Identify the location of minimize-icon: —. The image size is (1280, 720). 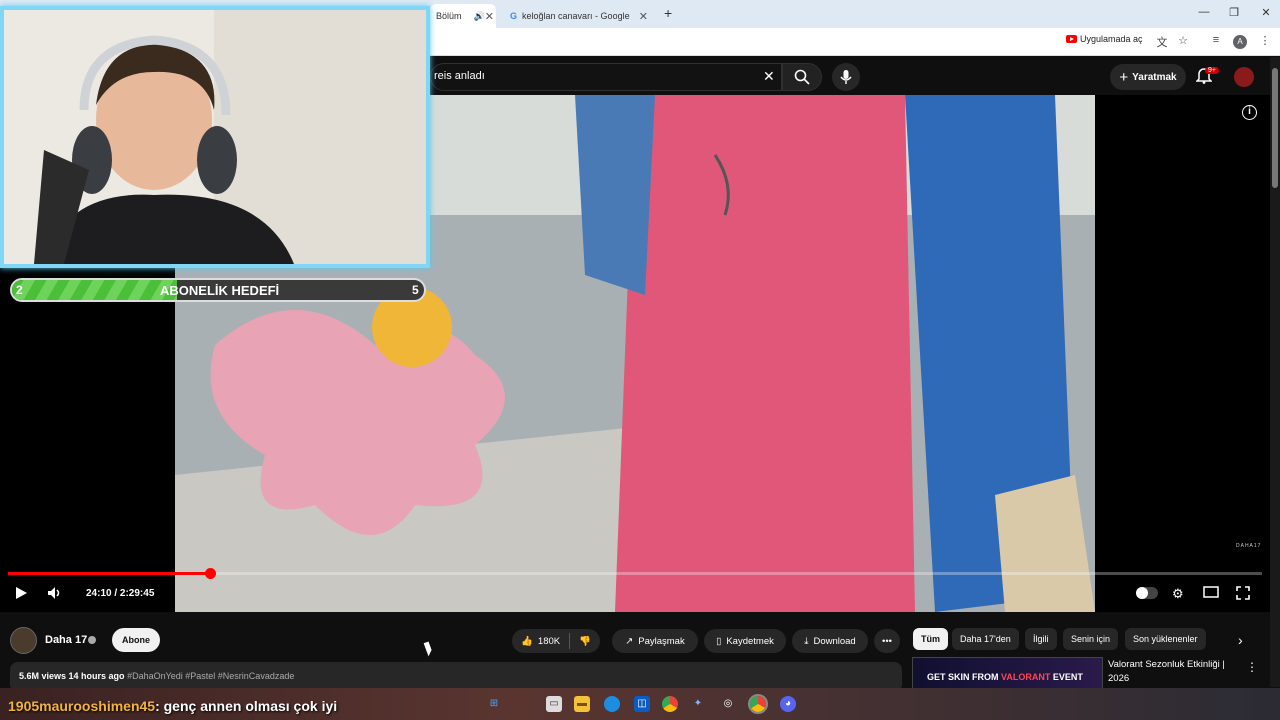
(1204, 12).